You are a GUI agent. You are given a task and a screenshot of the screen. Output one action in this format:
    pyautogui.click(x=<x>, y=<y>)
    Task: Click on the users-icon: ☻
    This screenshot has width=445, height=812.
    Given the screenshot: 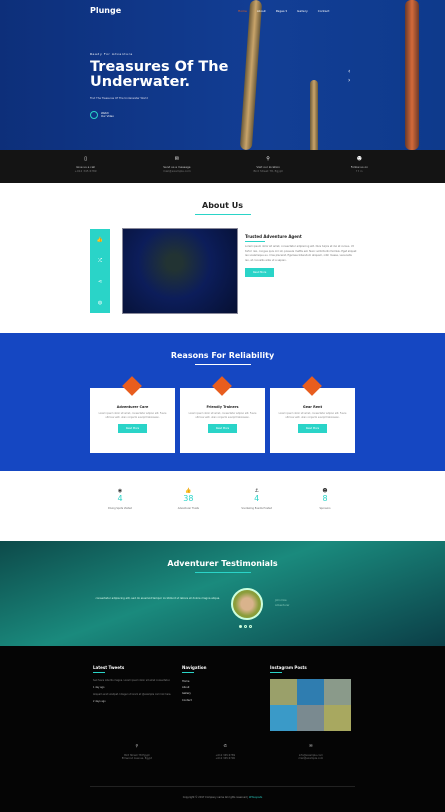 What is the action you would take?
    pyautogui.click(x=359, y=159)
    